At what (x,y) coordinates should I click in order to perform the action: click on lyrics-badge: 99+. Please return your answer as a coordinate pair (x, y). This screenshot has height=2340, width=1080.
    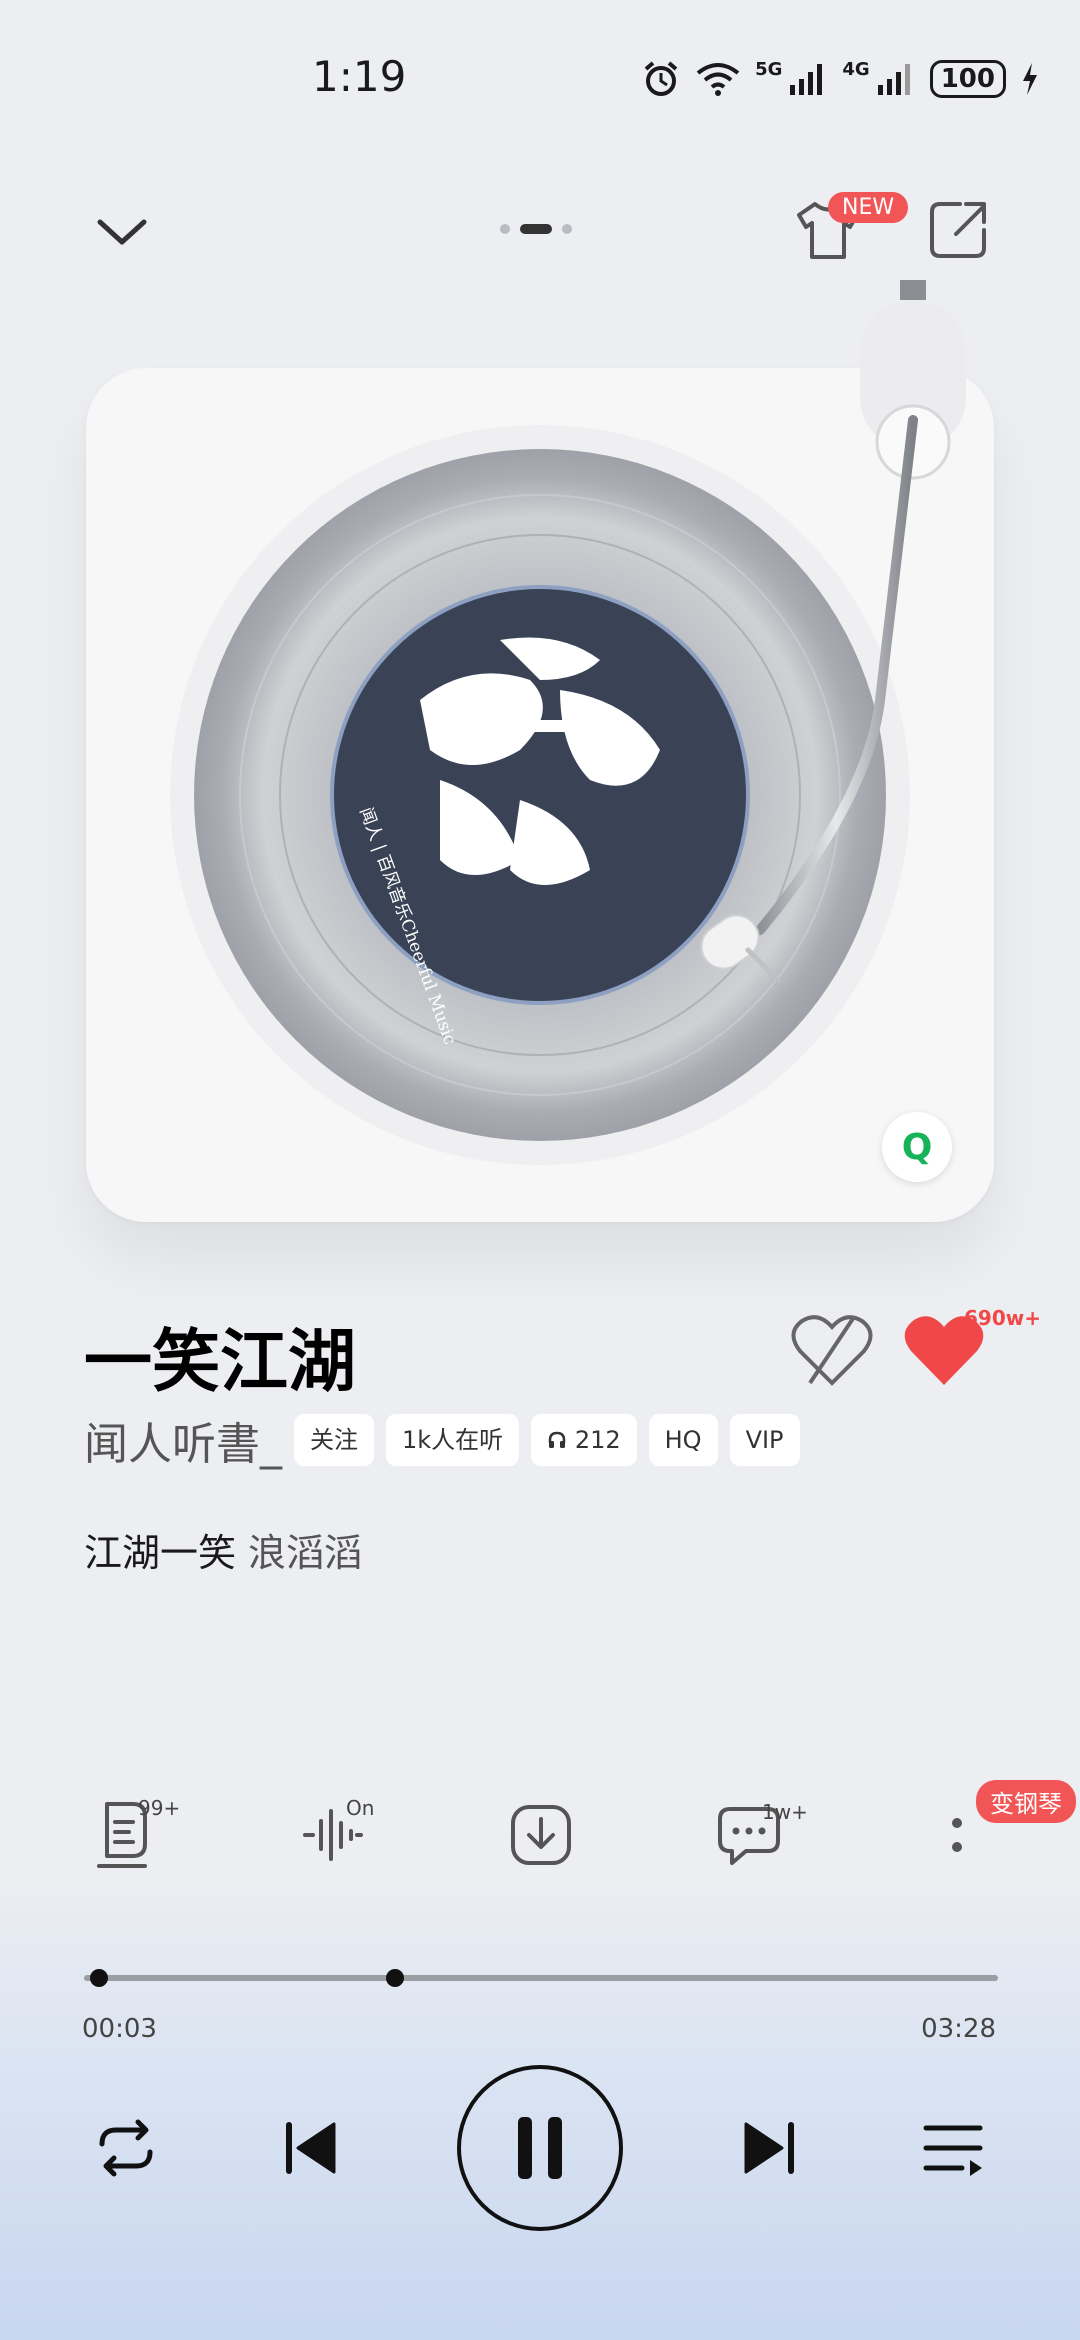
    Looking at the image, I should click on (159, 1808).